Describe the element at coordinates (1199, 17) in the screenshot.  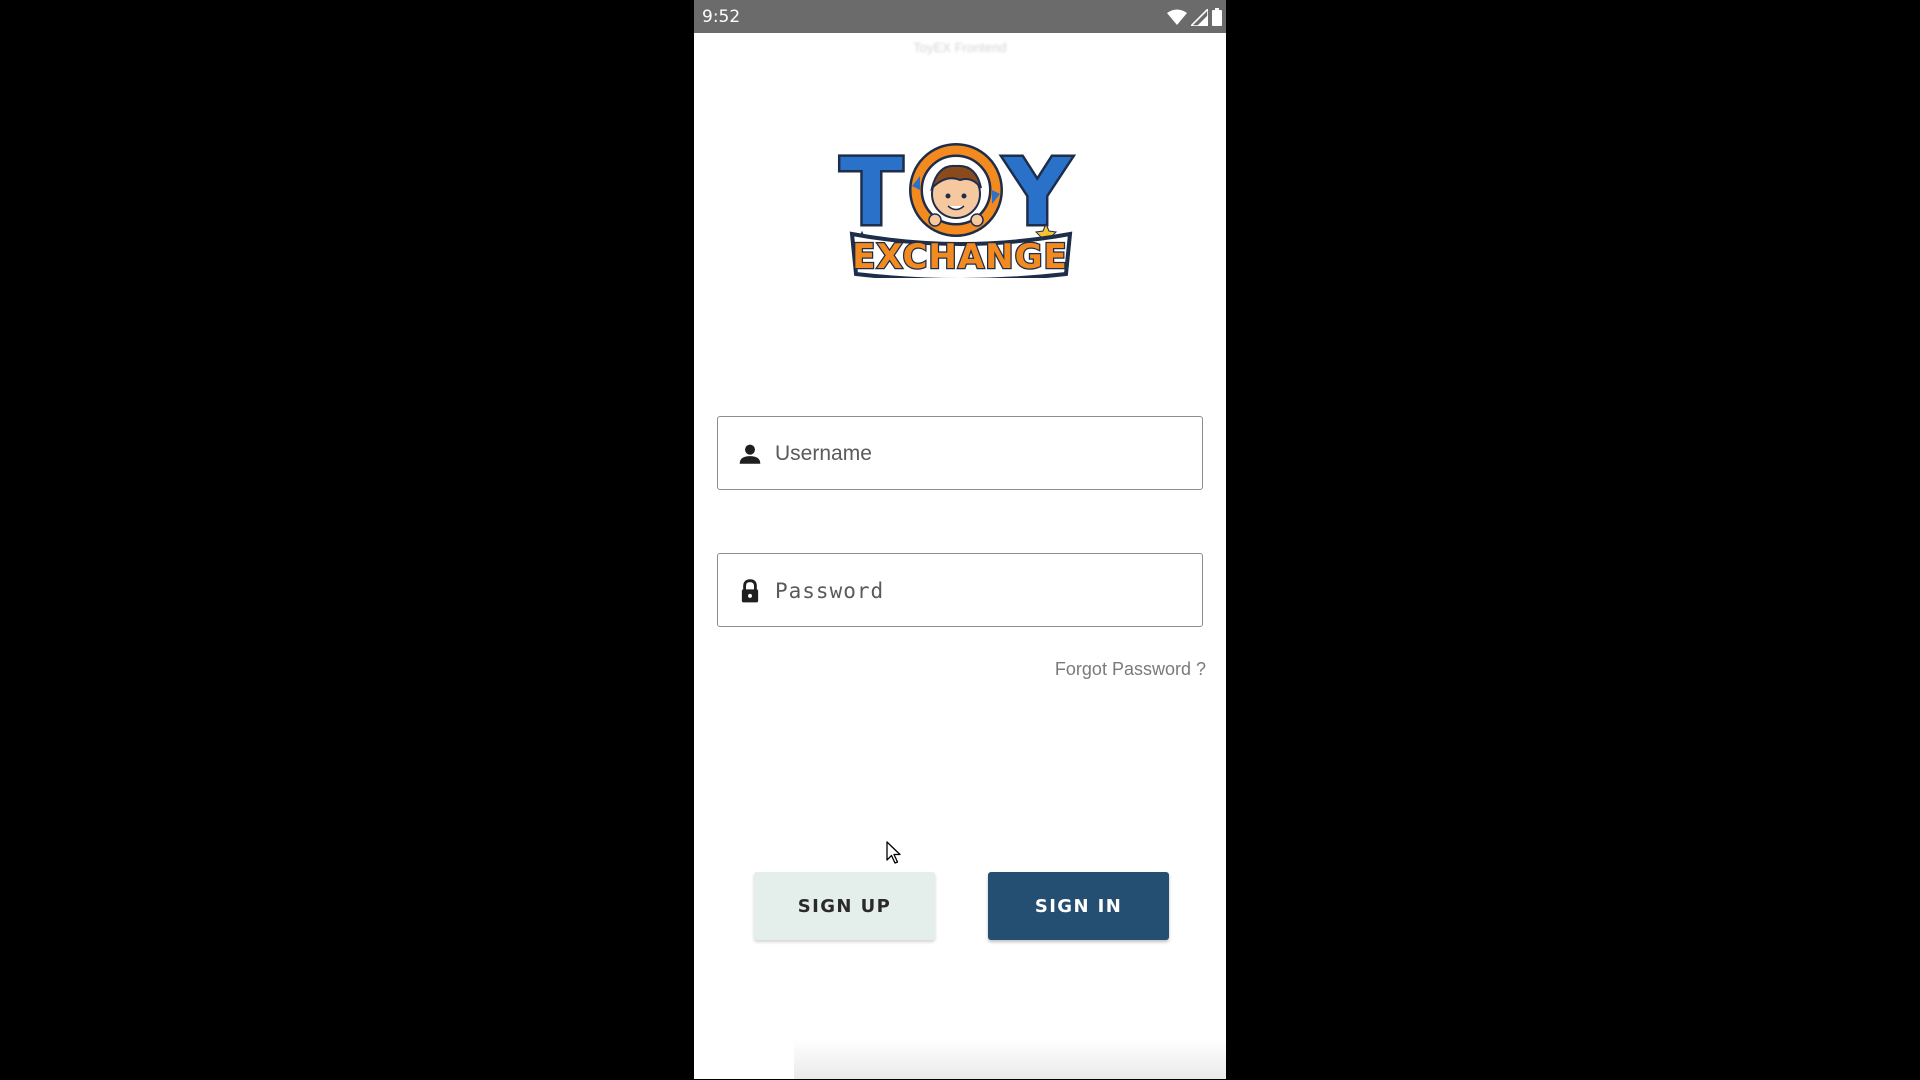
I see `cell-signal-icon` at that location.